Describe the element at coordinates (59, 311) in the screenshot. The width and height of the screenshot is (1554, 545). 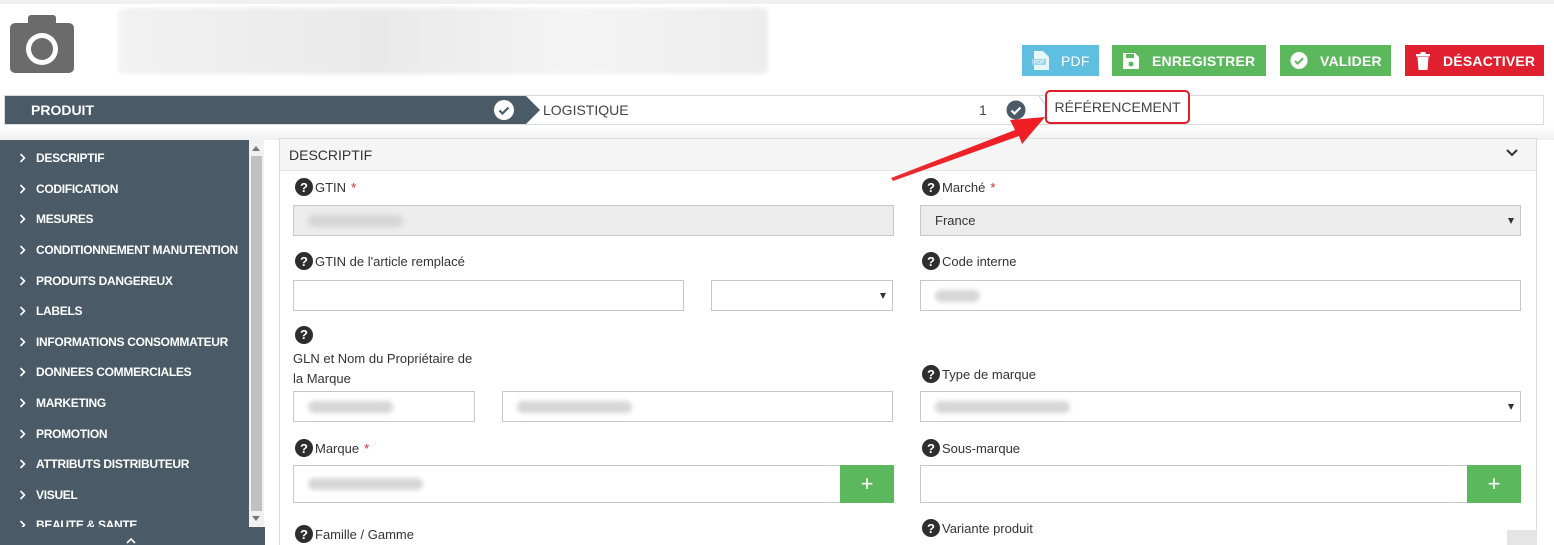
I see `sidebar-item-label: LABELS` at that location.